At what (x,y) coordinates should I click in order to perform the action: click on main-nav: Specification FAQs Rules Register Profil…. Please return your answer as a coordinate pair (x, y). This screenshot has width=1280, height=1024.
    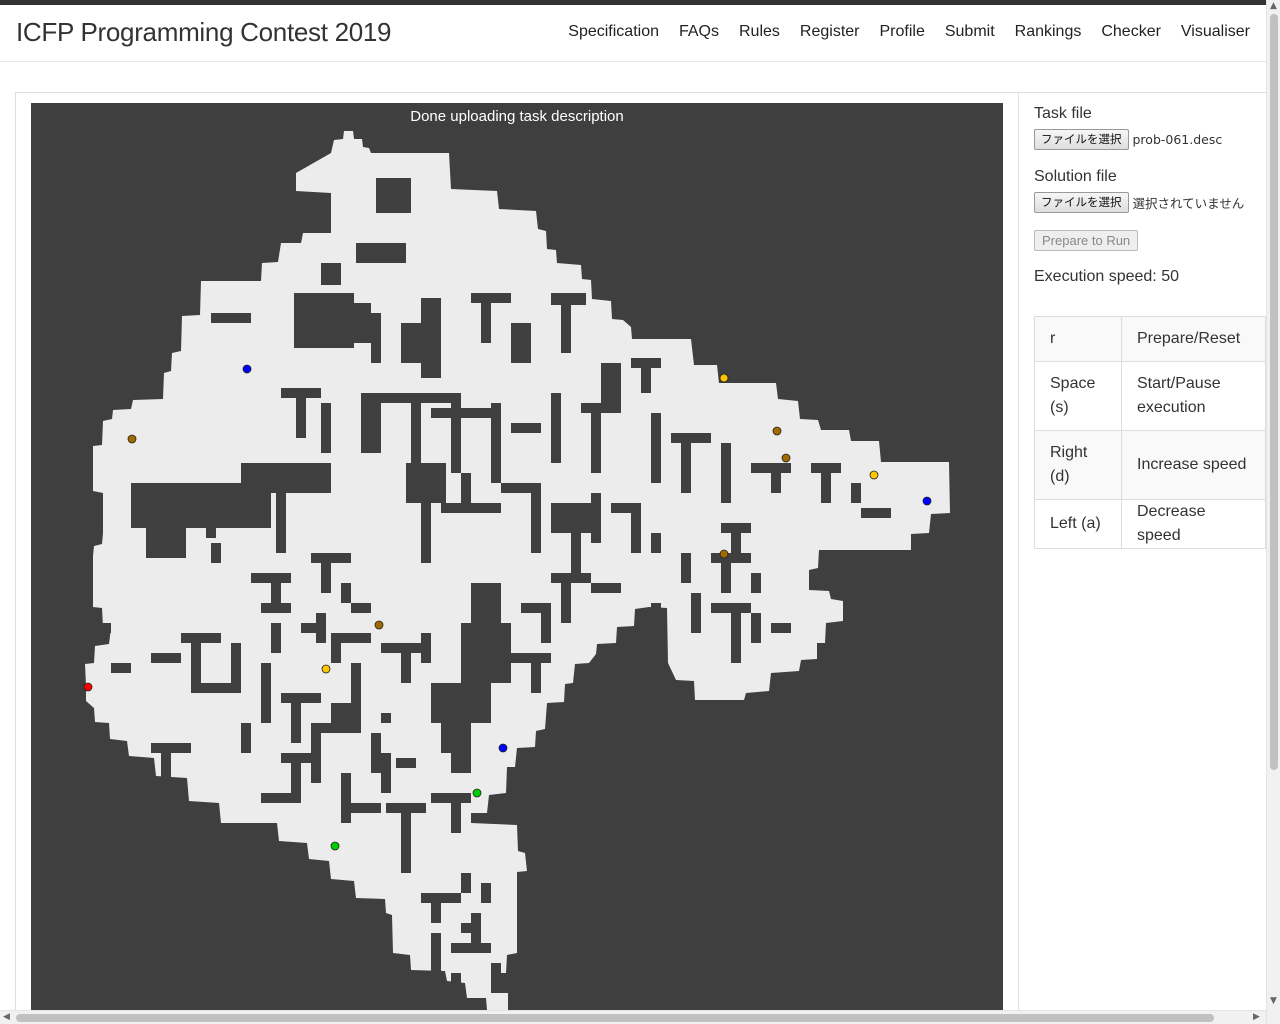
    Looking at the image, I should click on (899, 32).